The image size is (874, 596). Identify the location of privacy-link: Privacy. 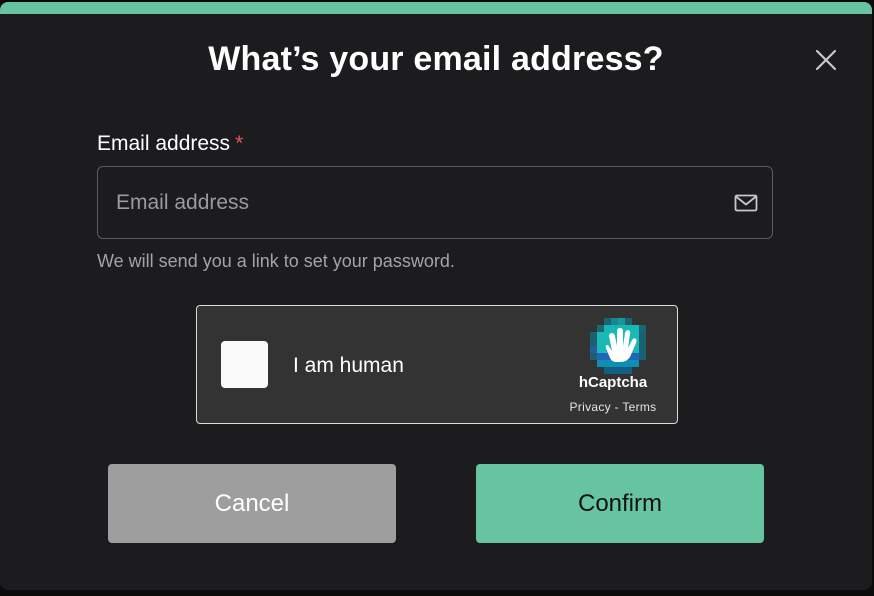
(590, 407).